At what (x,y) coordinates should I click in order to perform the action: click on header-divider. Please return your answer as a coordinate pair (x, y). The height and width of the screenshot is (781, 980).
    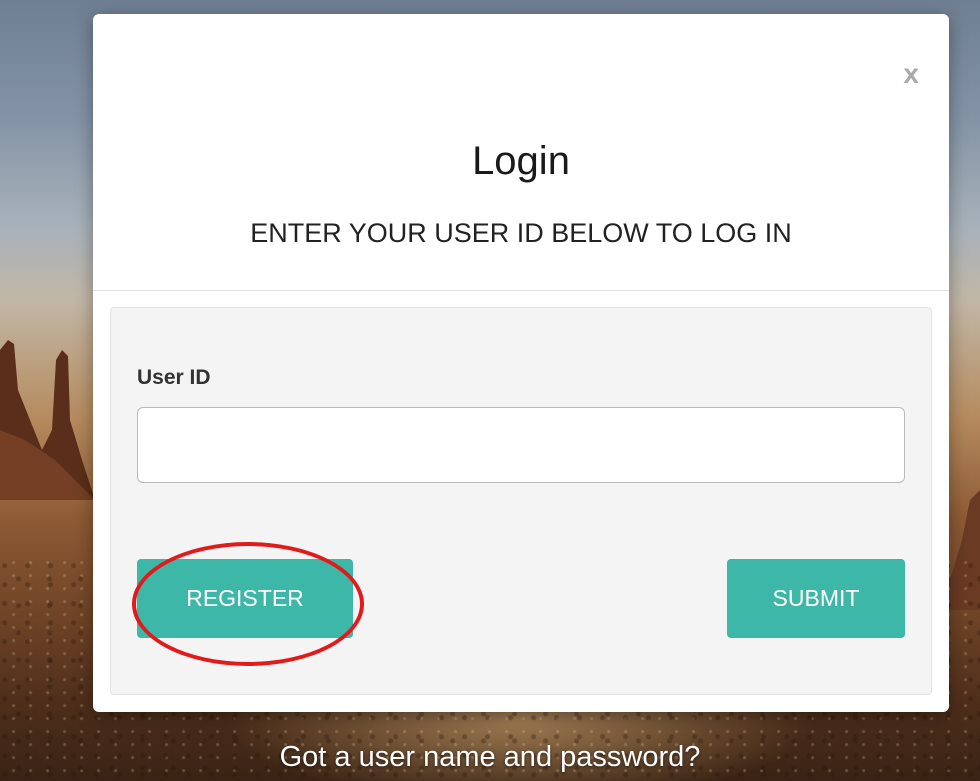
    Looking at the image, I should click on (521, 290).